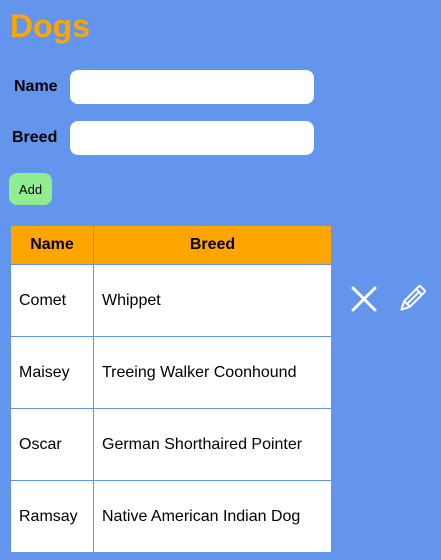 This screenshot has width=441, height=560. I want to click on name-label: Name, so click(36, 86).